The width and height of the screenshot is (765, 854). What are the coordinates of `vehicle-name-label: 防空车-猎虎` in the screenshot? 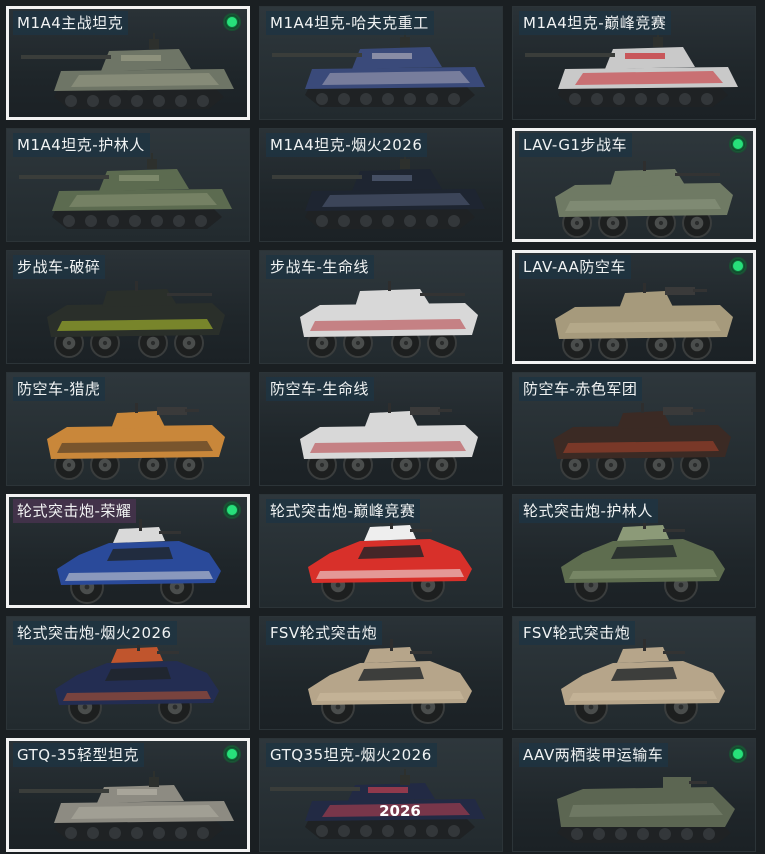 It's located at (59, 389).